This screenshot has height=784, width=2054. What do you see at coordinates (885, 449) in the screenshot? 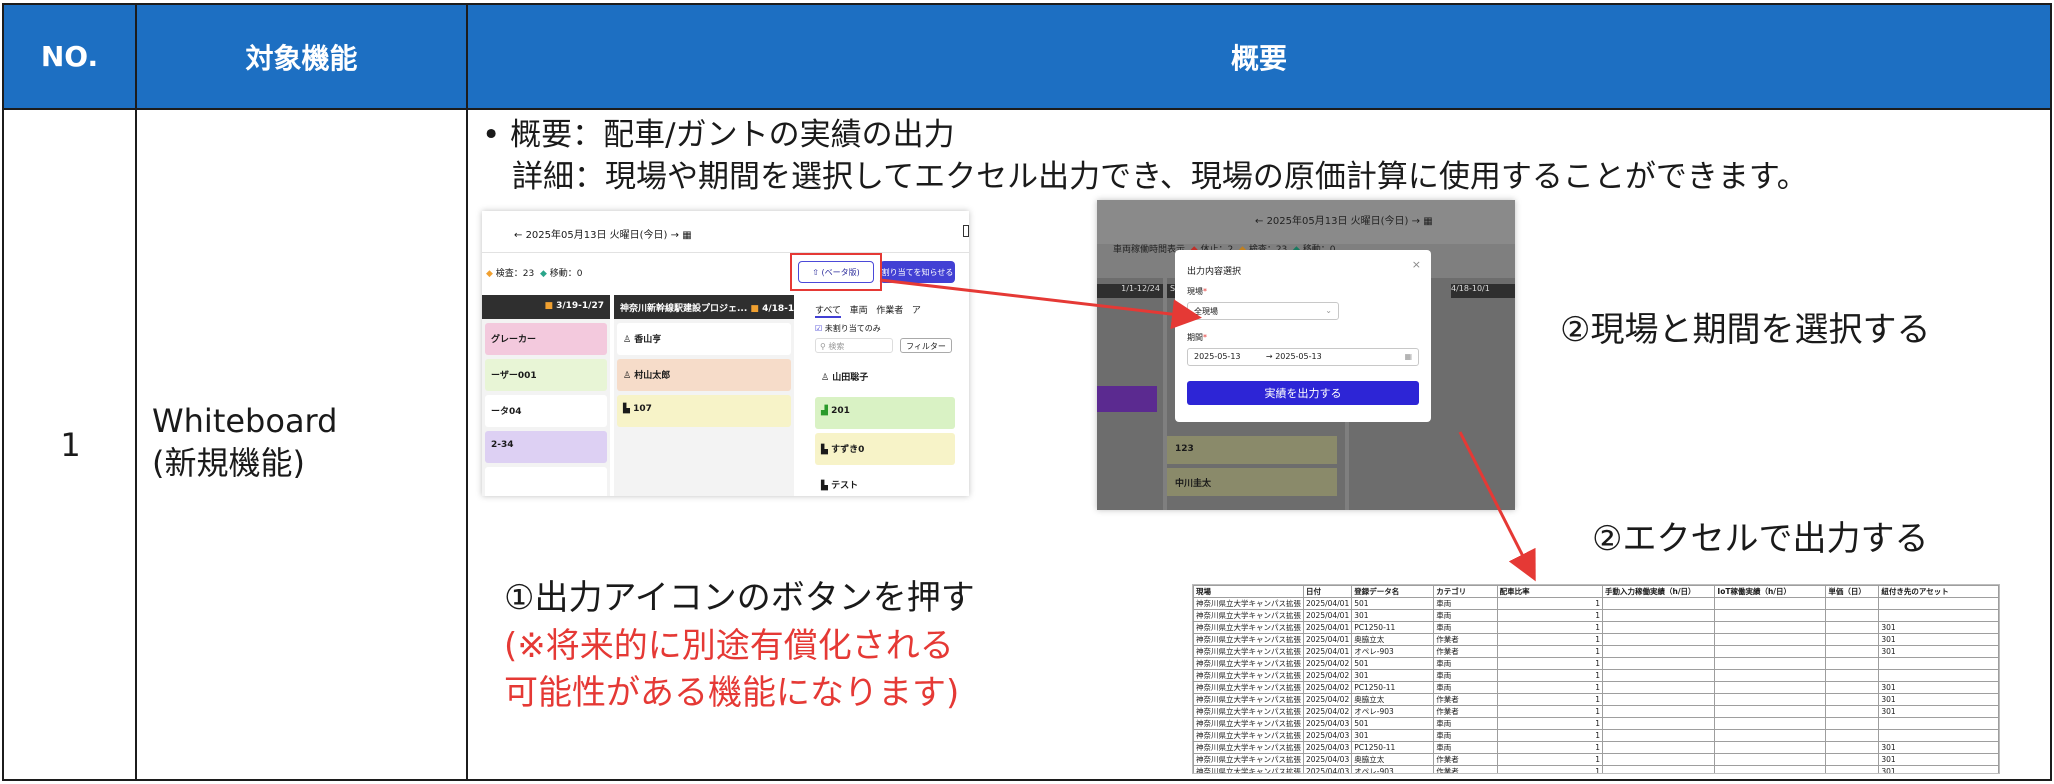
I see `resource-item: ▙ すずき0` at bounding box center [885, 449].